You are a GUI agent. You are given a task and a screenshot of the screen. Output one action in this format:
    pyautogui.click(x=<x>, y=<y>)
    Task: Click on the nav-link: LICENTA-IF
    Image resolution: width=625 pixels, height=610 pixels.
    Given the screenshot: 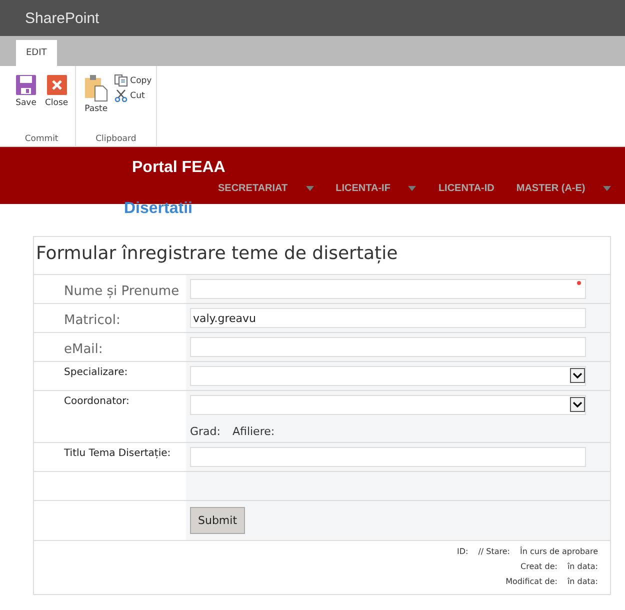 What is the action you would take?
    pyautogui.click(x=363, y=188)
    